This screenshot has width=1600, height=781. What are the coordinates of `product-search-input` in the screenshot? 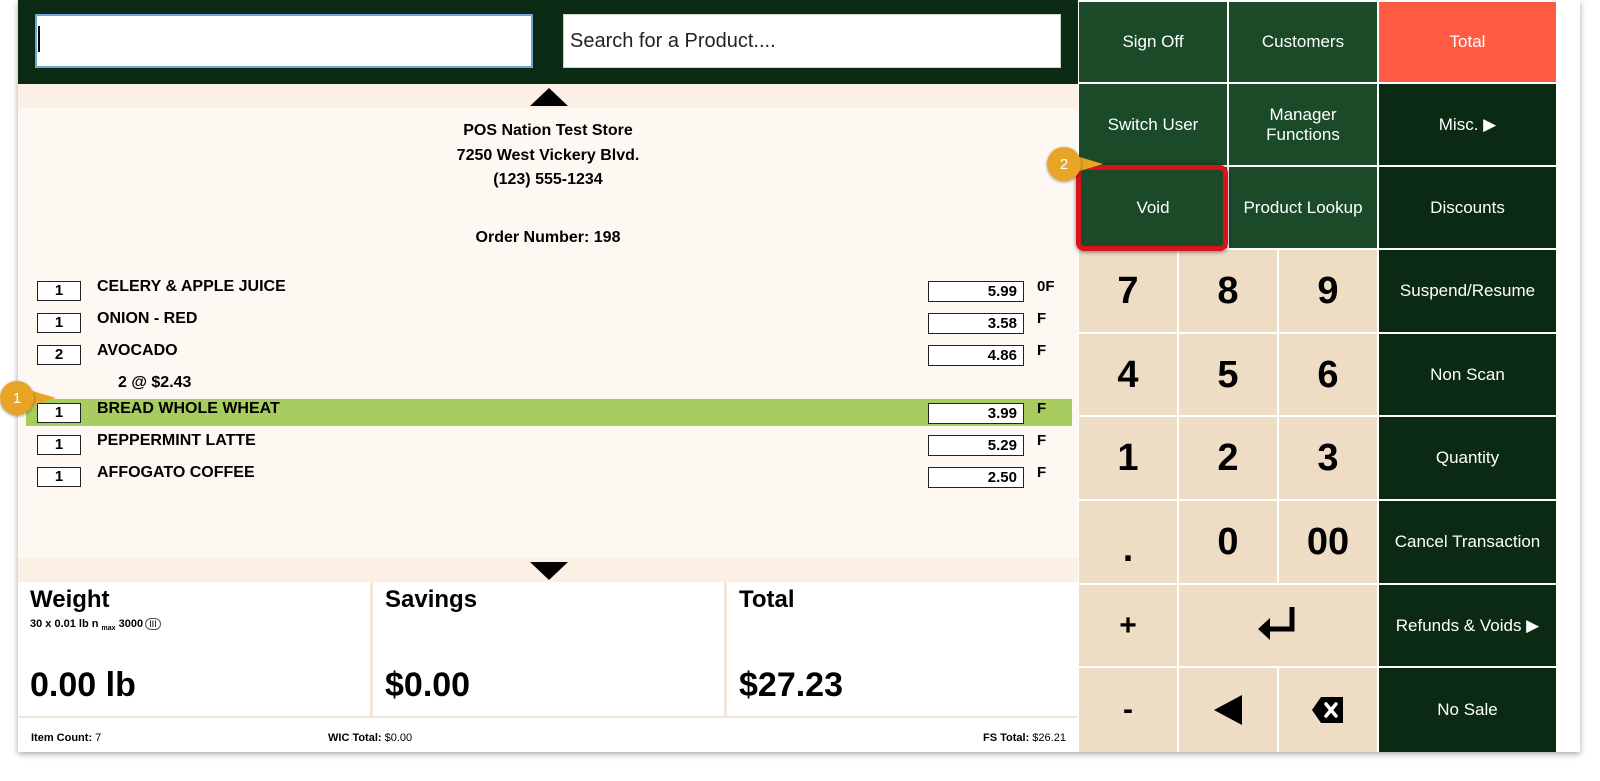 It's located at (812, 41).